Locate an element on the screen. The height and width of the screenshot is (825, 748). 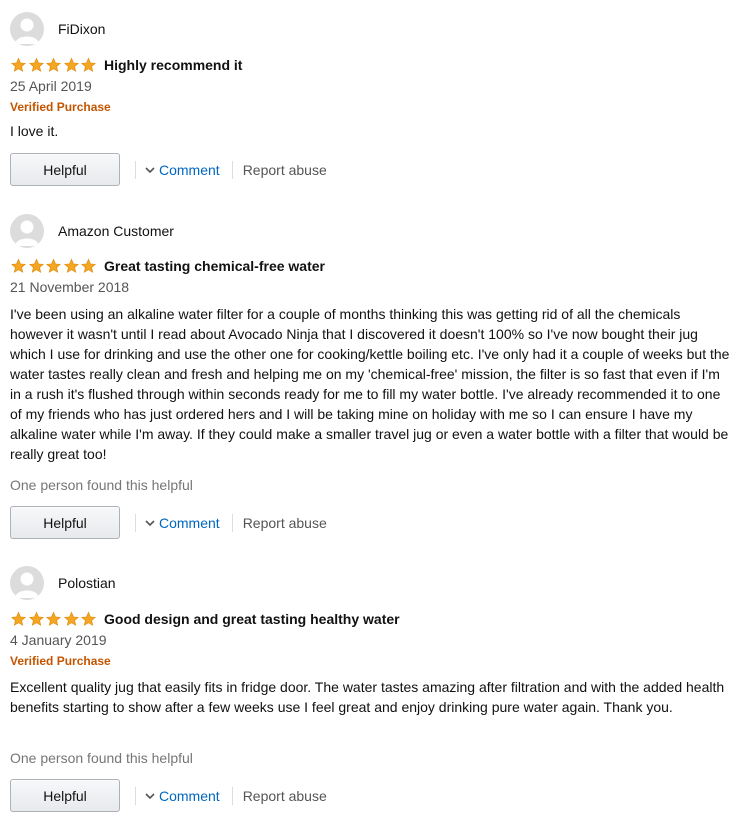
reviewer-profile: FiDixon is located at coordinates (57, 29).